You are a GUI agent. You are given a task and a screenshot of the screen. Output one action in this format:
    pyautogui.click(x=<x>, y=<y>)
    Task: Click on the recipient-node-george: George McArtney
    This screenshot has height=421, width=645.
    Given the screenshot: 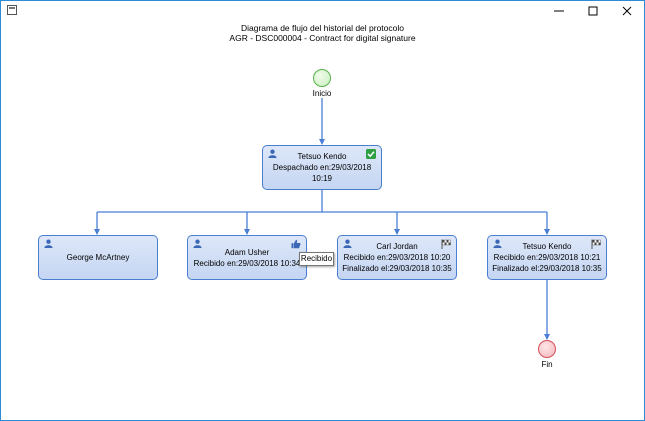 What is the action you would take?
    pyautogui.click(x=98, y=257)
    